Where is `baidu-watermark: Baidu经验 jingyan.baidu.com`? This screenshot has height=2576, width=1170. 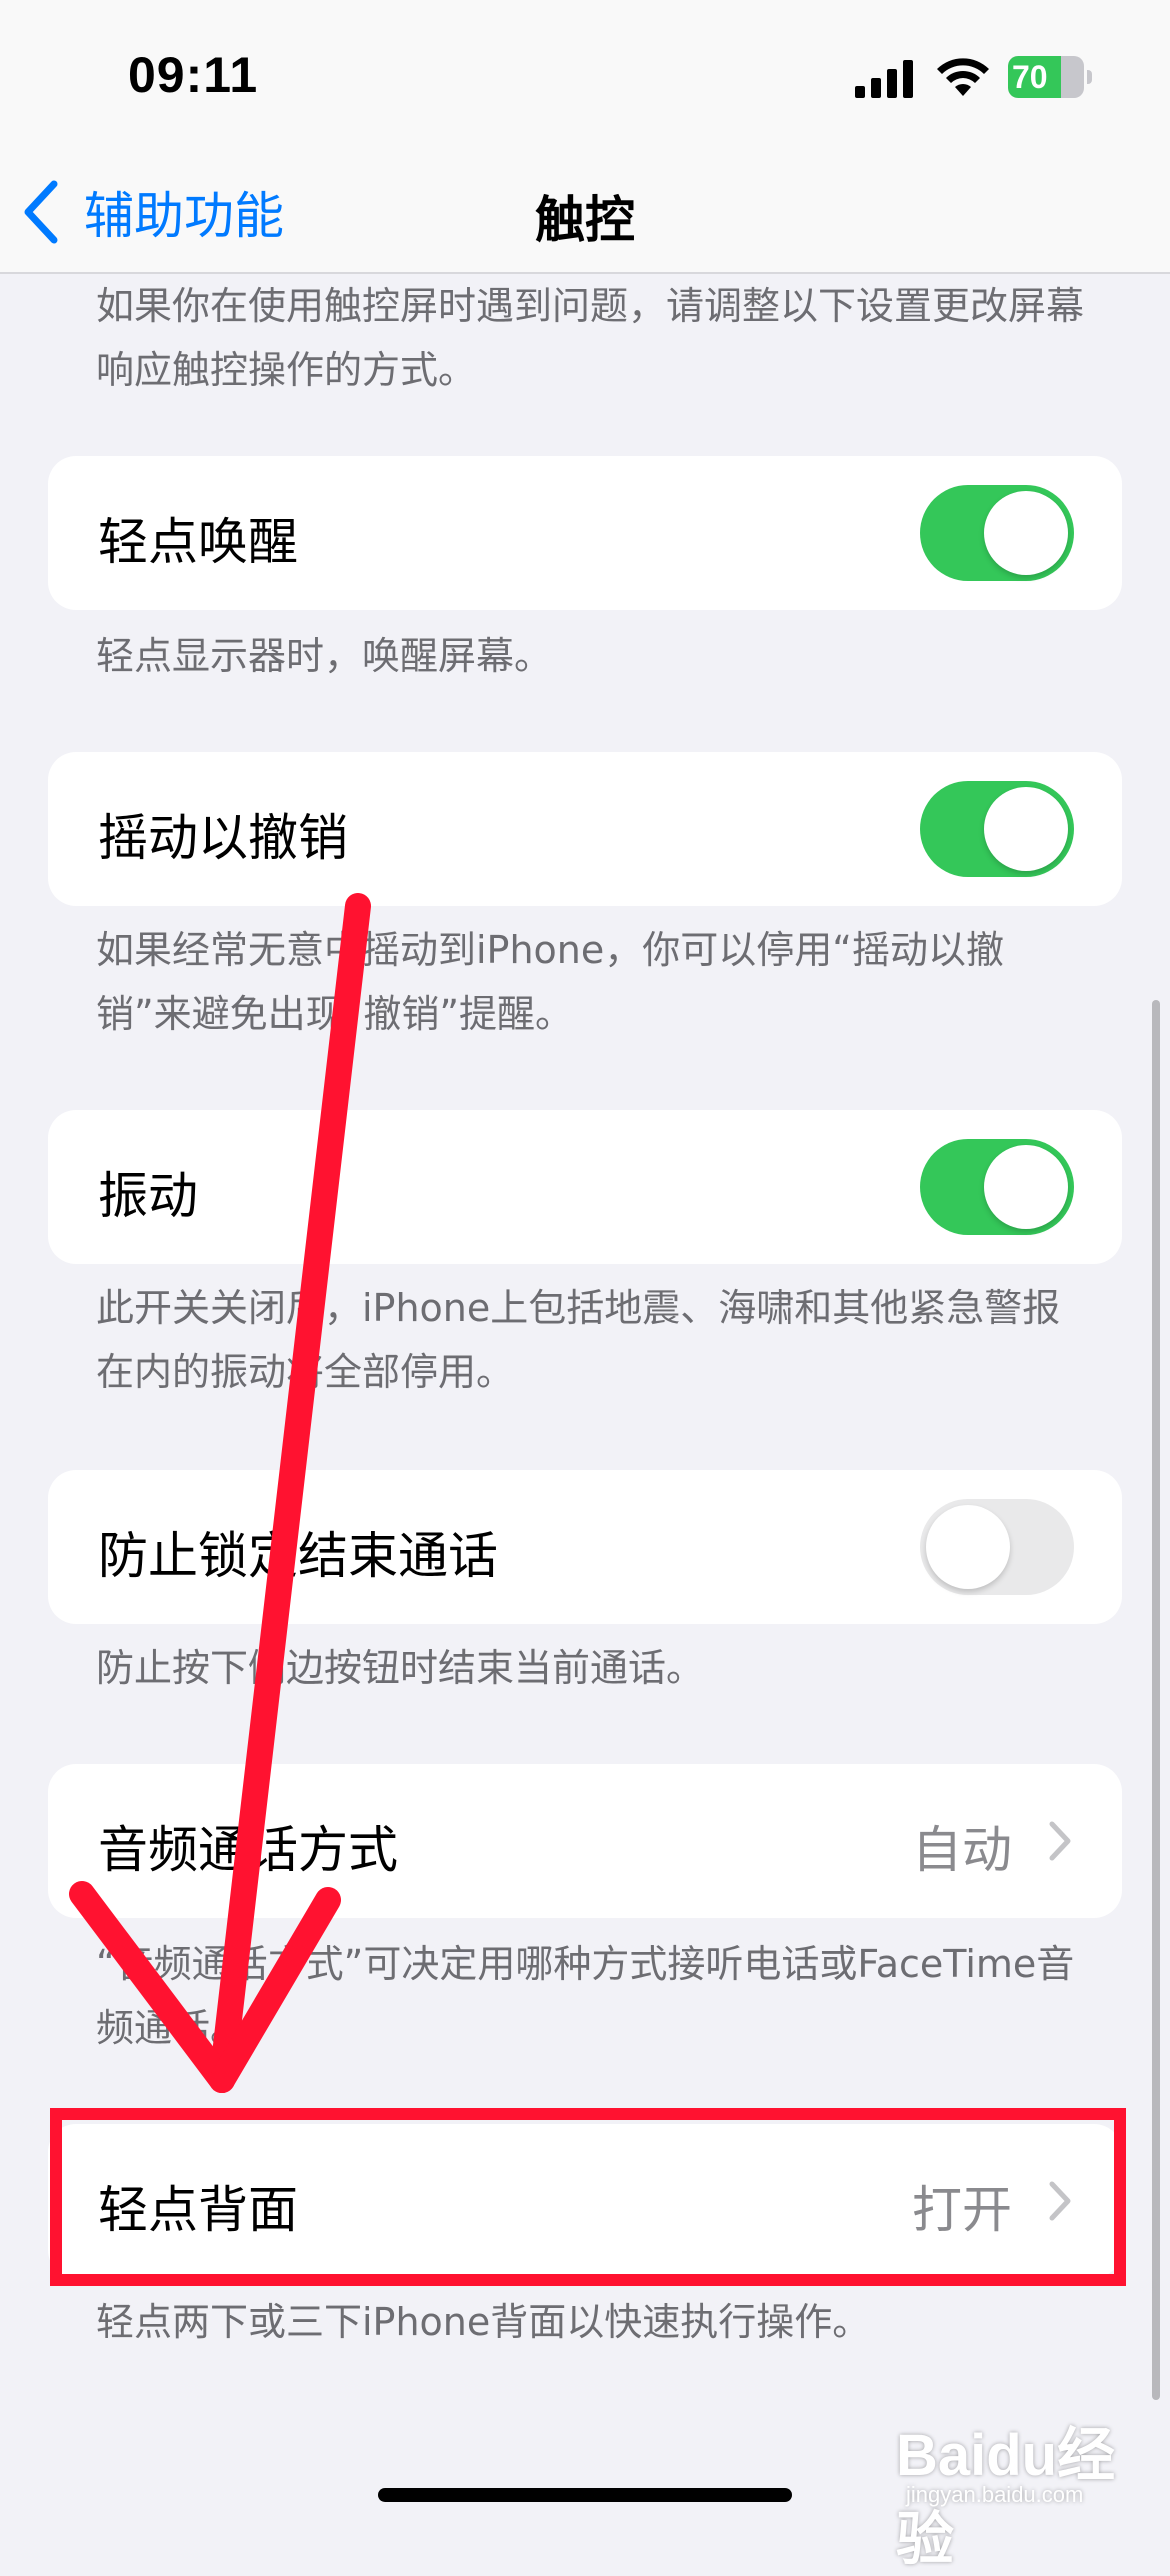
baidu-watermark: Baidu经验 jingyan.baidu.com is located at coordinates (1026, 2490).